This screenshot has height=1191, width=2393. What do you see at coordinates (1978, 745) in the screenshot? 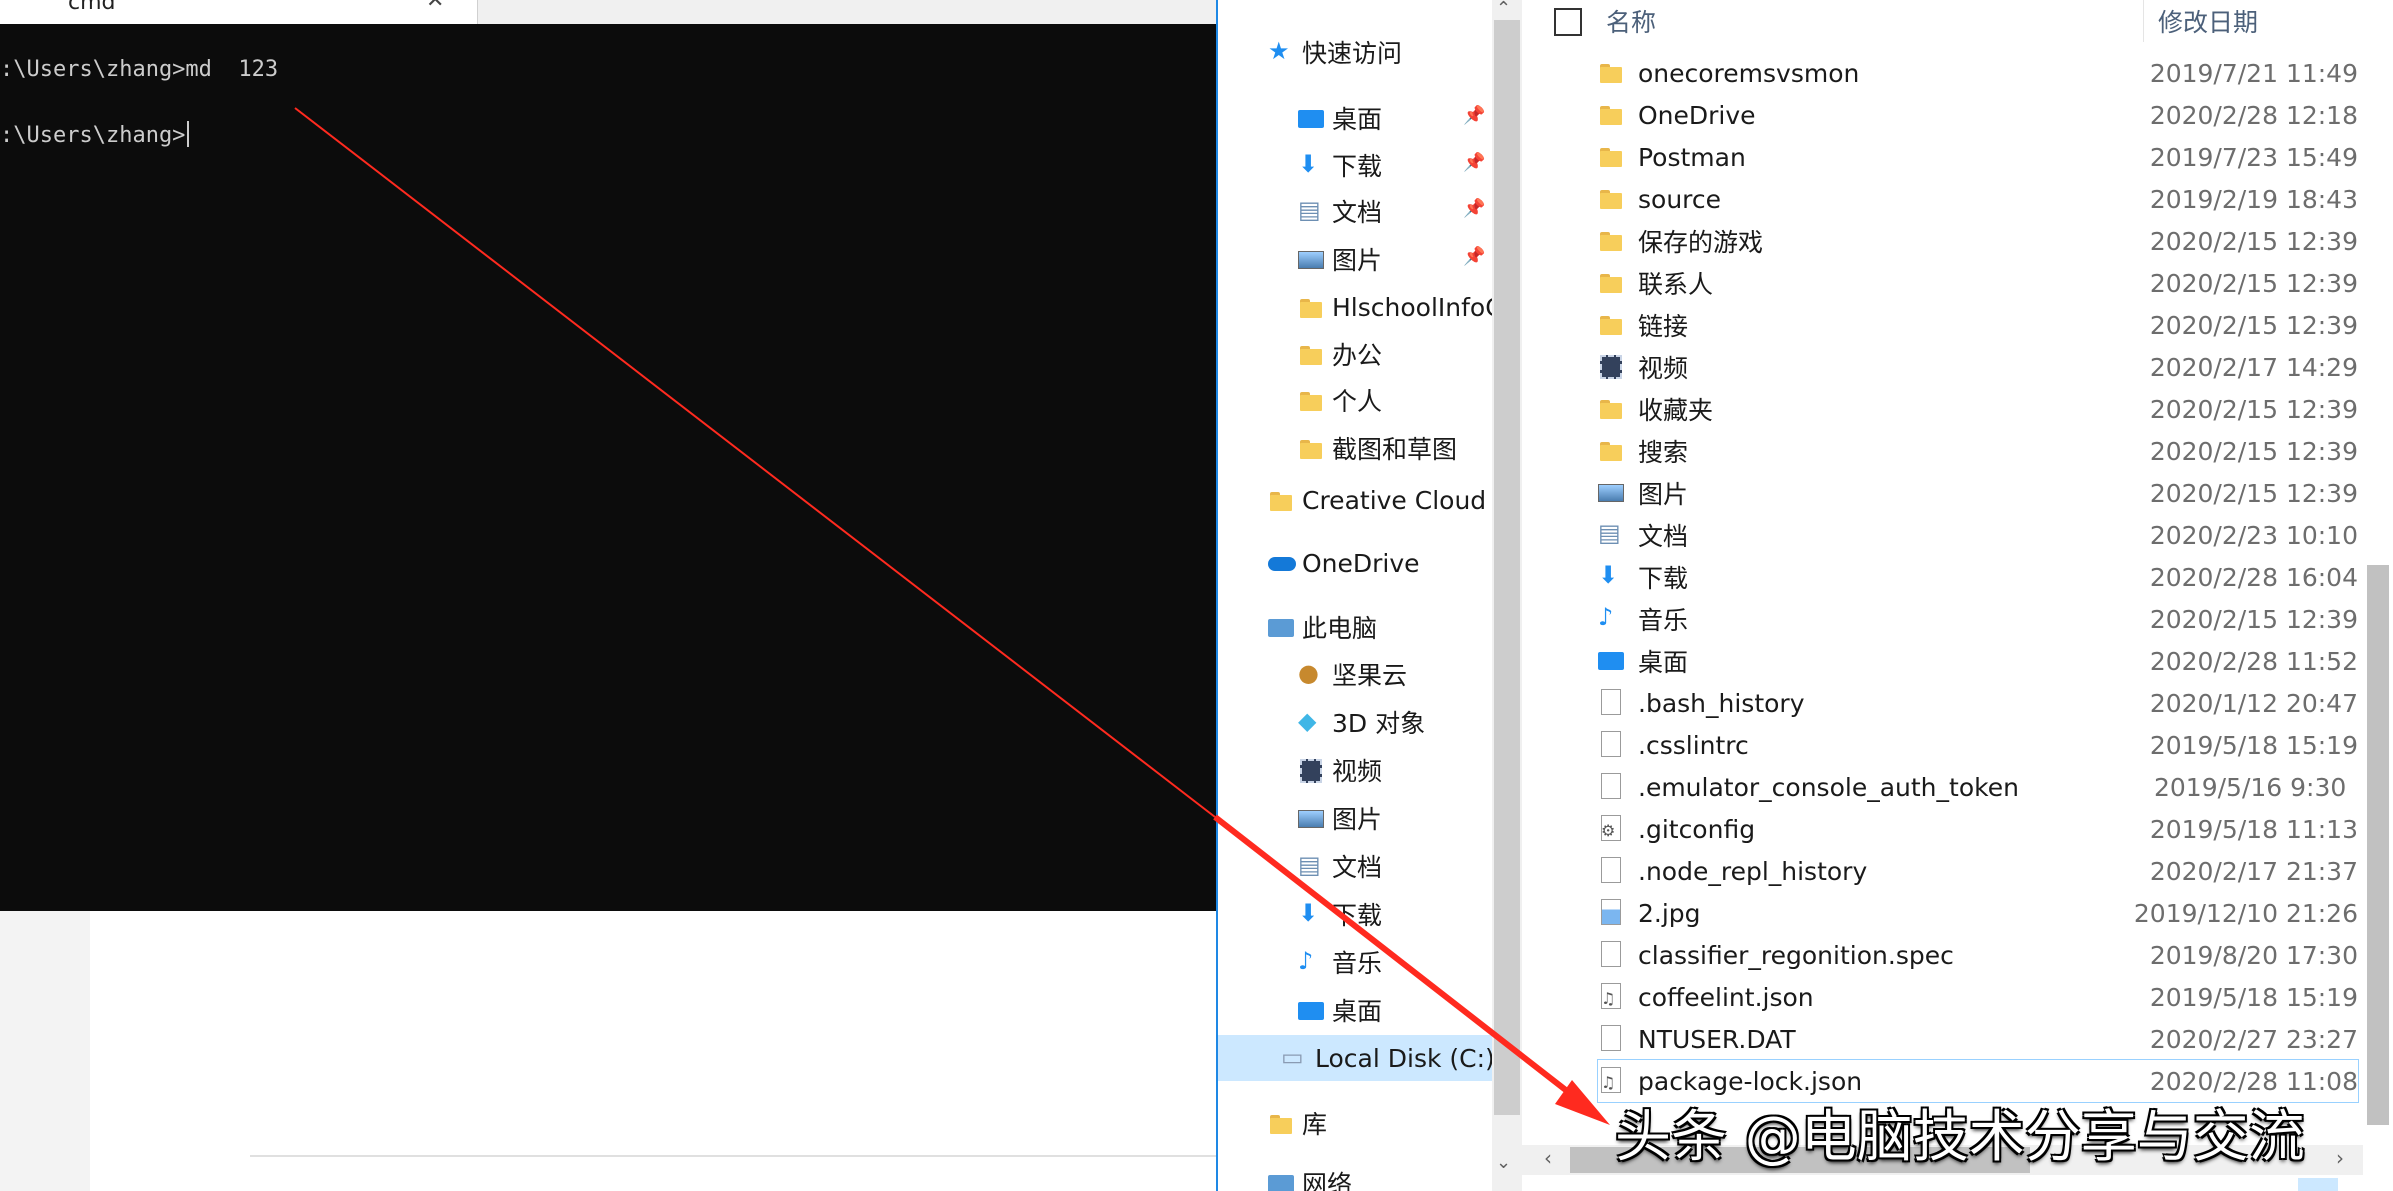
I see `file-row: .csslintrc 2019/5/18 15:19` at bounding box center [1978, 745].